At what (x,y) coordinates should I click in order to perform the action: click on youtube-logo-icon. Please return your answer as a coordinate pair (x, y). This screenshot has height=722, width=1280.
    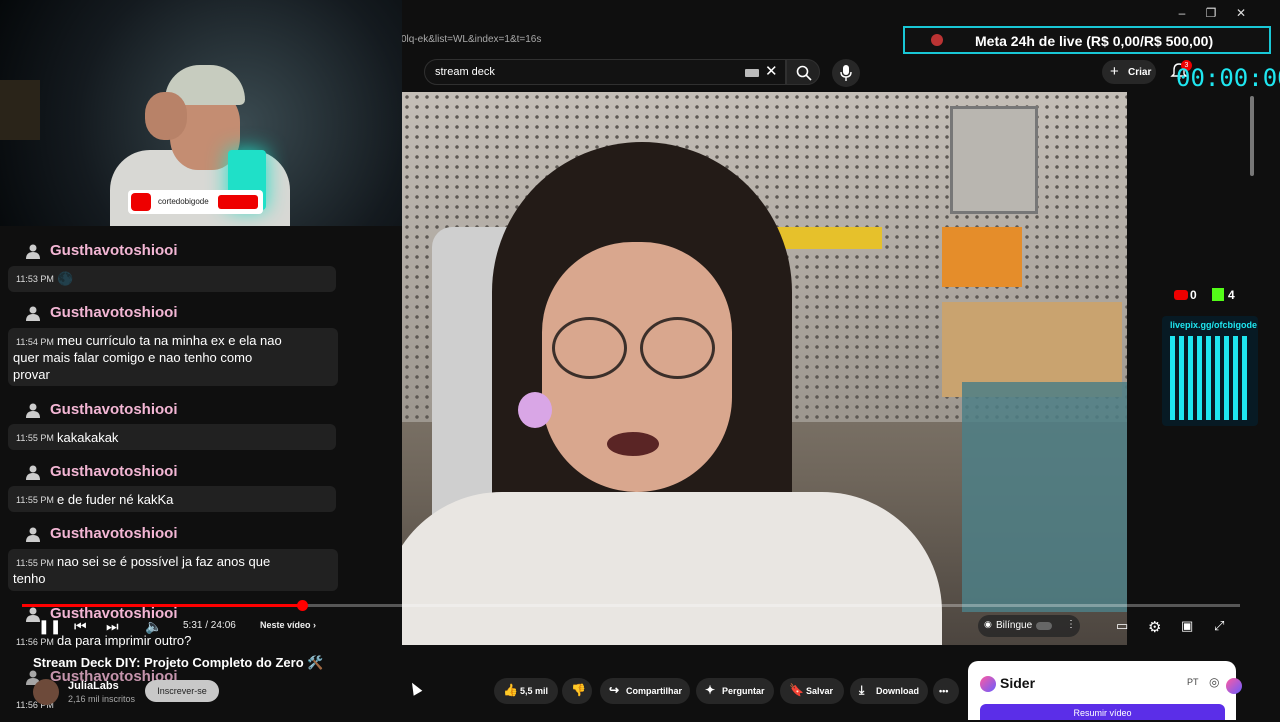
    Looking at the image, I should click on (141, 202).